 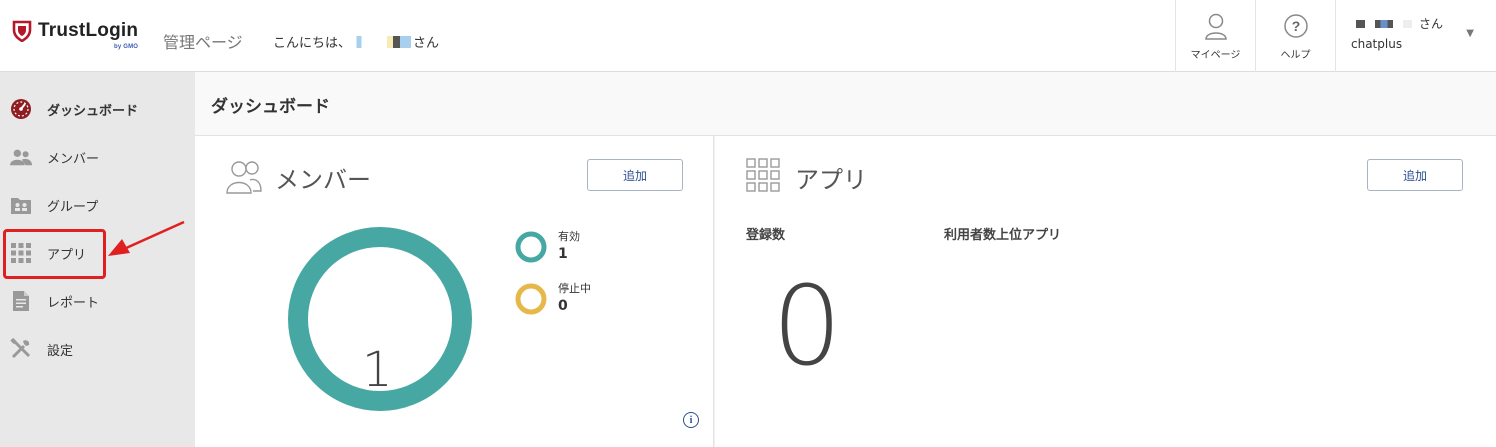 What do you see at coordinates (21, 301) in the screenshot?
I see `report-icon` at bounding box center [21, 301].